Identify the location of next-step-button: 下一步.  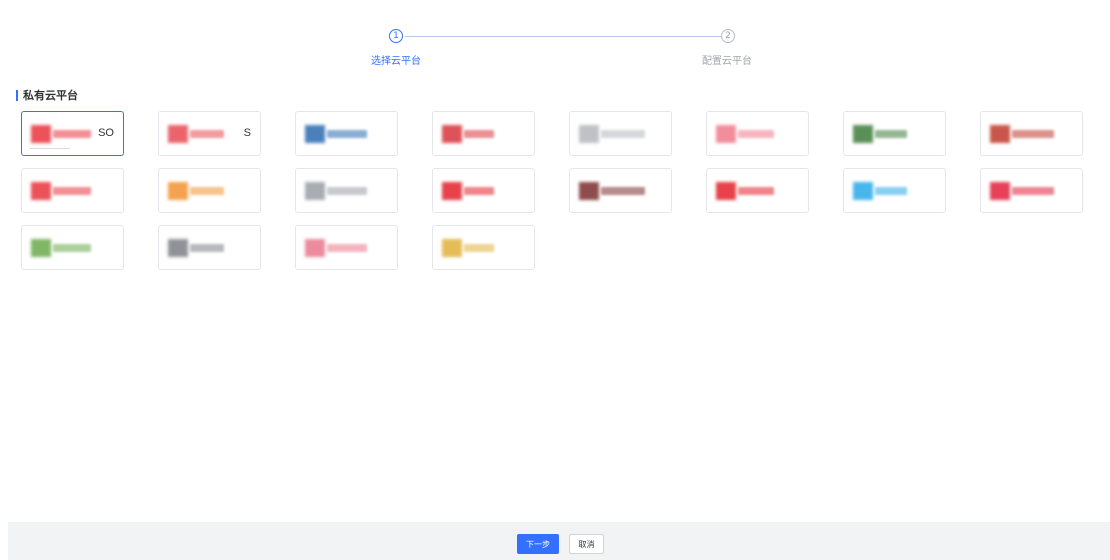
(538, 544).